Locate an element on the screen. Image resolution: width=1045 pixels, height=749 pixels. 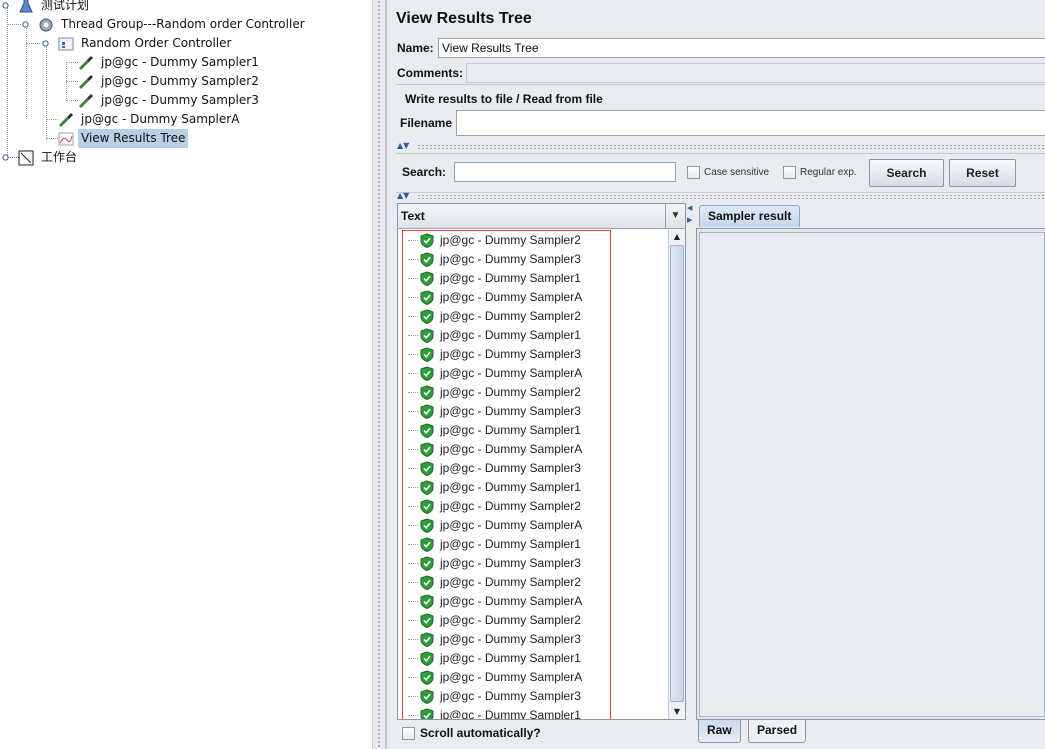
split-arrow-icon: ▶ is located at coordinates (689, 220).